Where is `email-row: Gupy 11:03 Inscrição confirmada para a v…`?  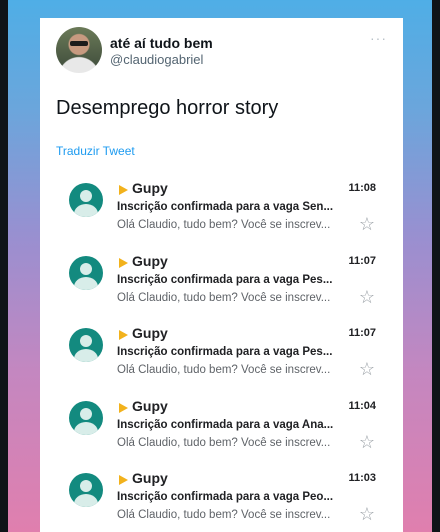
email-row: Gupy 11:03 Inscrição confirmada para a v… is located at coordinates (221, 498).